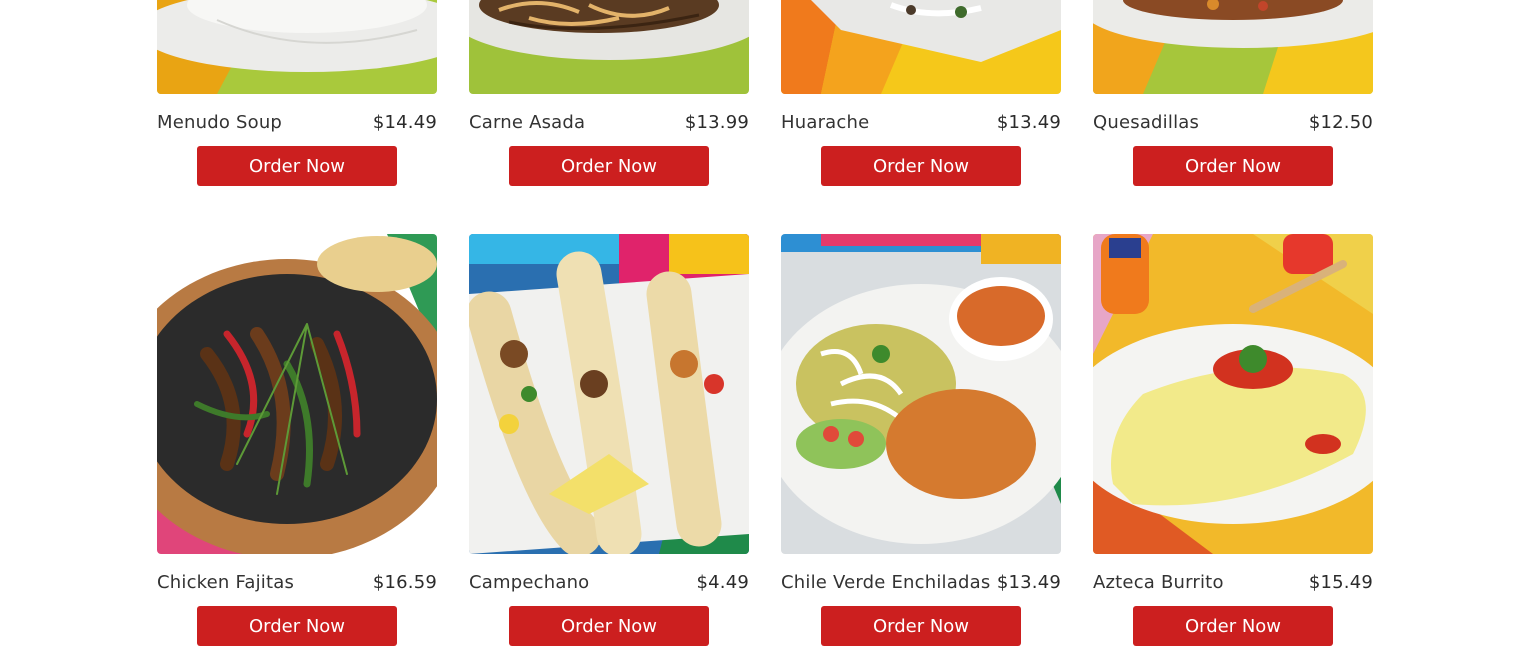 The width and height of the screenshot is (1530, 665). What do you see at coordinates (297, 47) in the screenshot?
I see `menudo-soup-photo` at bounding box center [297, 47].